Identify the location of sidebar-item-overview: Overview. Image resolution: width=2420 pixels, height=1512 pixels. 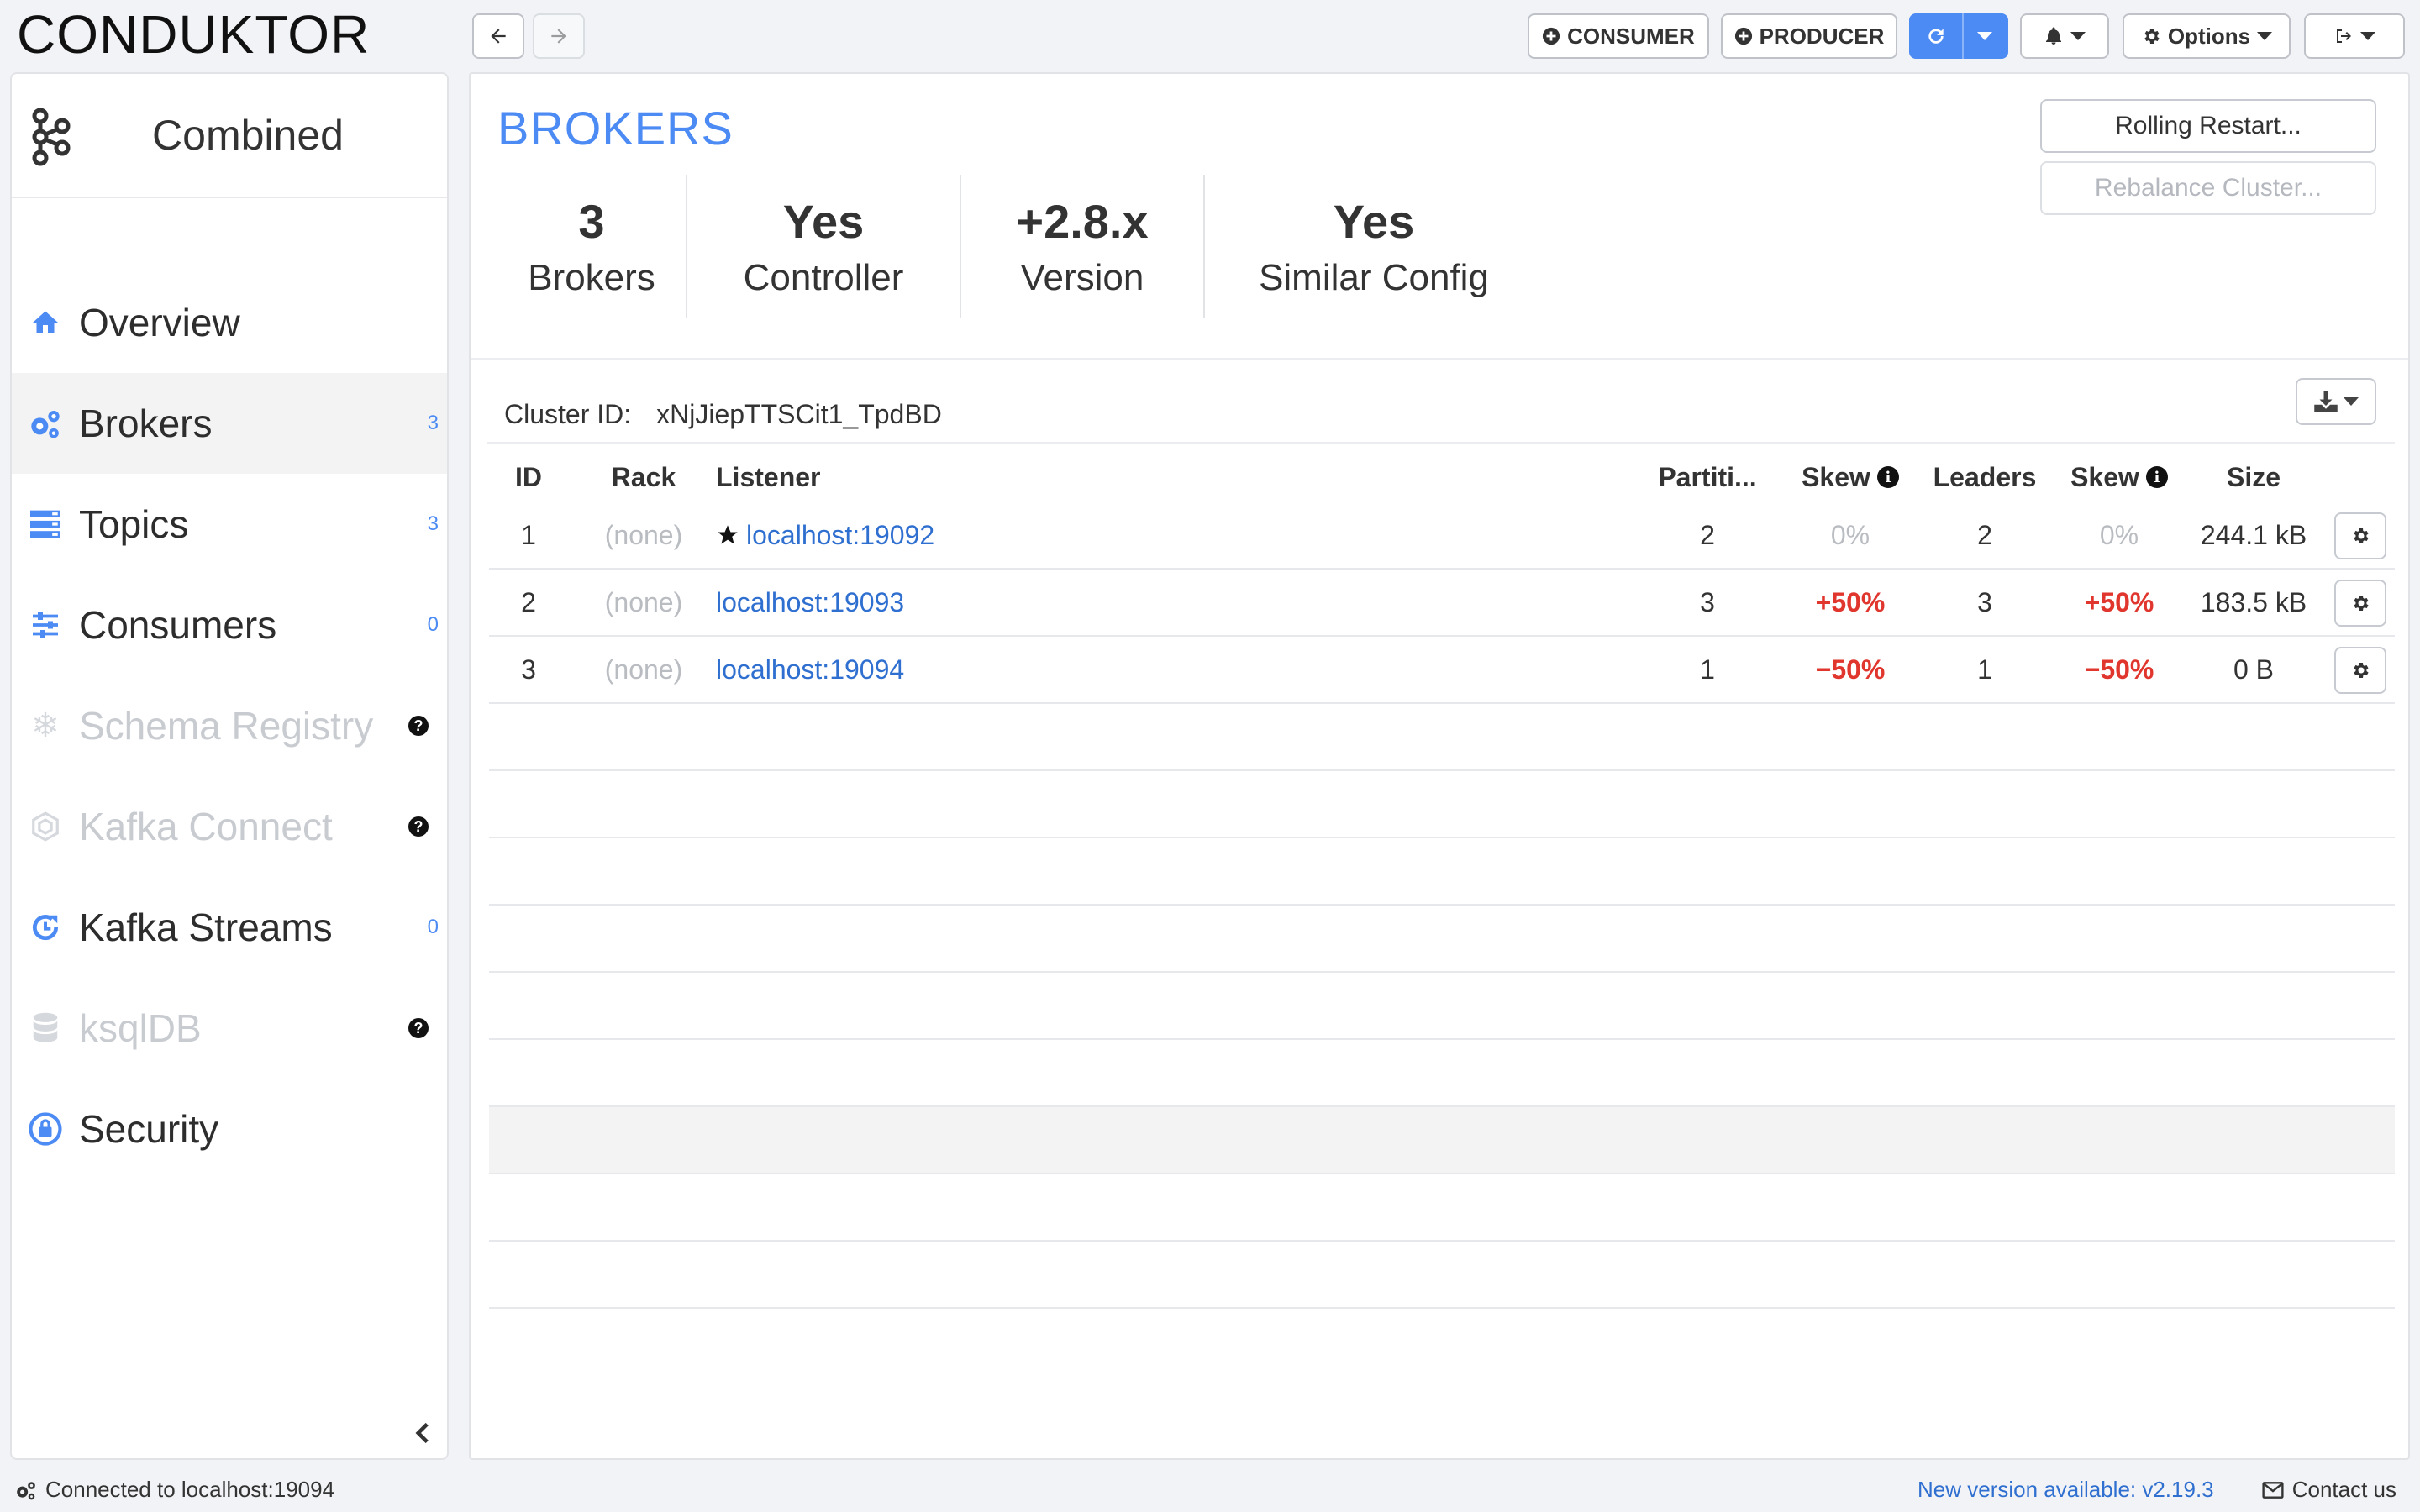
(229, 322).